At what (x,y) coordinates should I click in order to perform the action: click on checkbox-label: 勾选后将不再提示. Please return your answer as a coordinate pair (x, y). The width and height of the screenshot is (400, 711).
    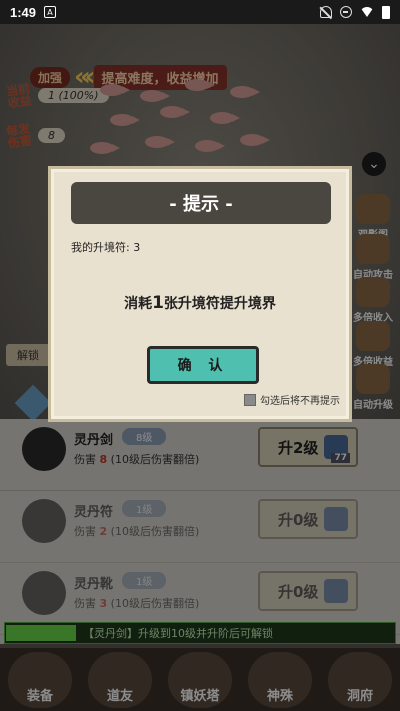
    Looking at the image, I should click on (300, 401).